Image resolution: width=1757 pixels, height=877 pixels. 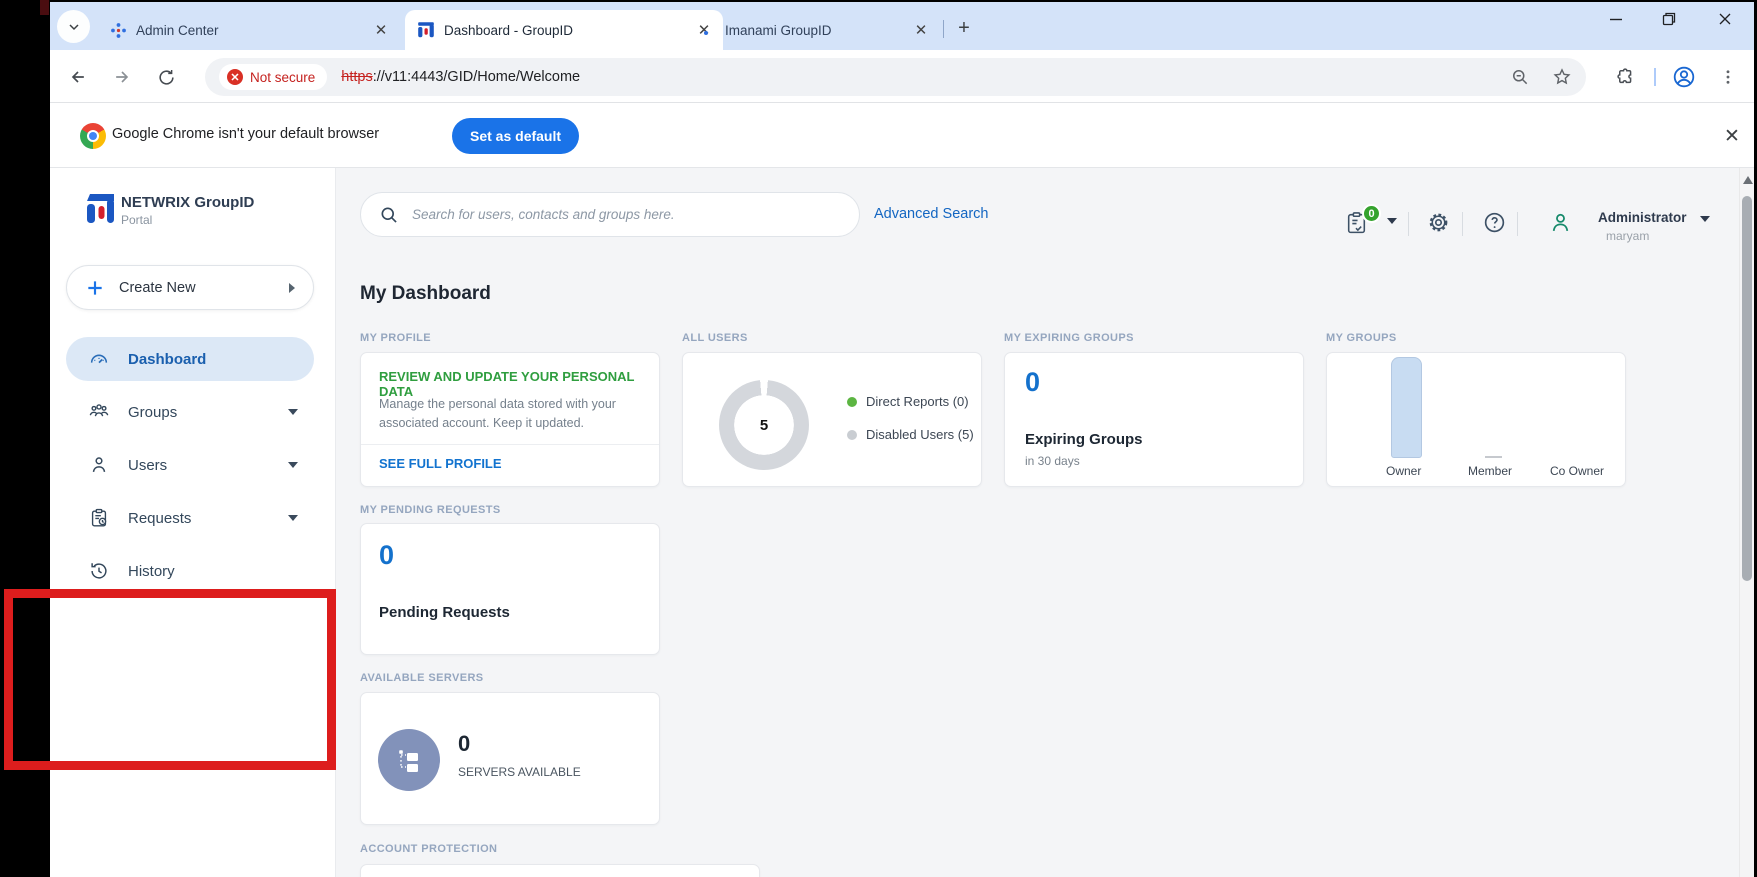 What do you see at coordinates (444, 612) in the screenshot?
I see `pending-requests-title: Pending Requests` at bounding box center [444, 612].